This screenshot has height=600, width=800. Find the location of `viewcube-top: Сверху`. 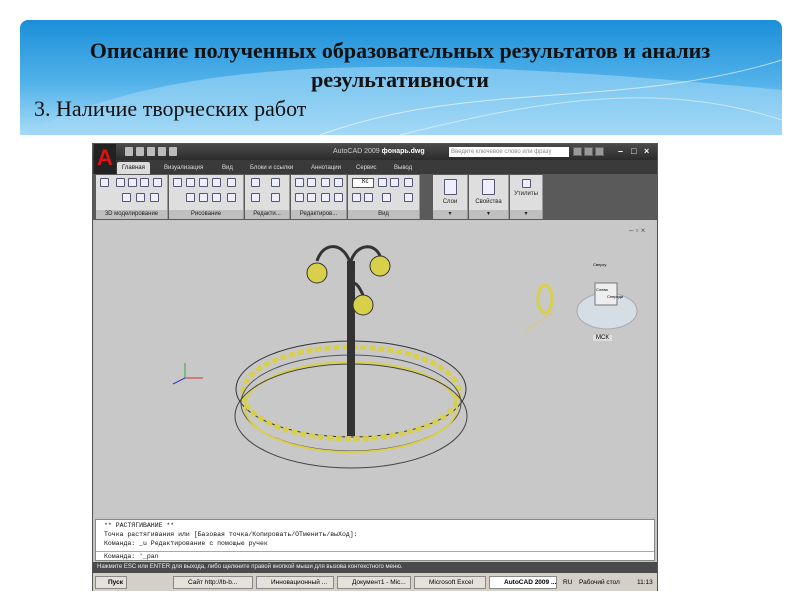

viewcube-top: Сверху is located at coordinates (599, 264).